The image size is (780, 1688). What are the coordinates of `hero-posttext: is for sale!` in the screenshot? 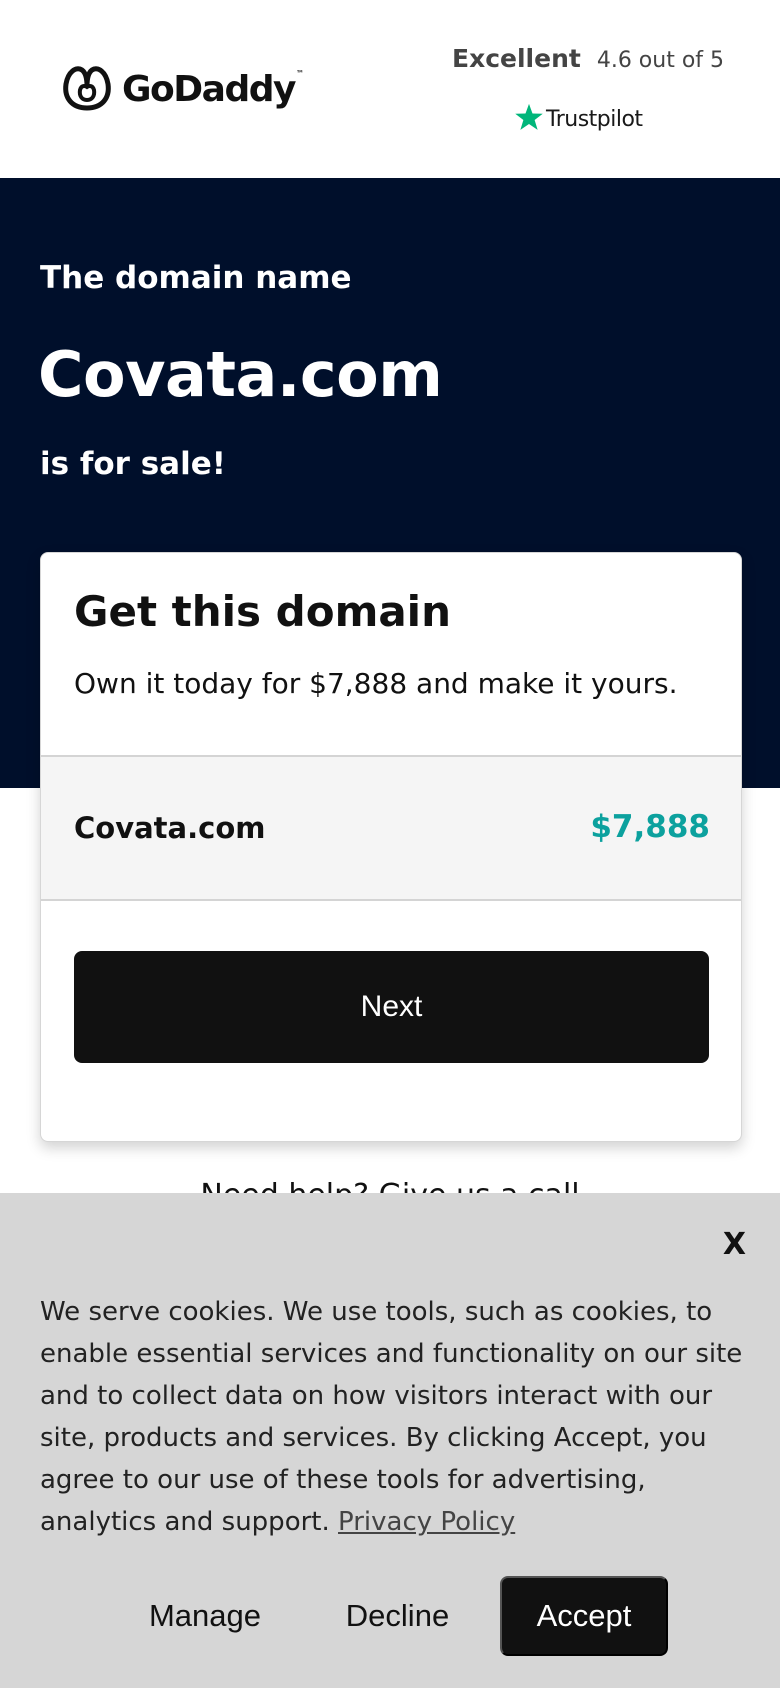 It's located at (133, 464).